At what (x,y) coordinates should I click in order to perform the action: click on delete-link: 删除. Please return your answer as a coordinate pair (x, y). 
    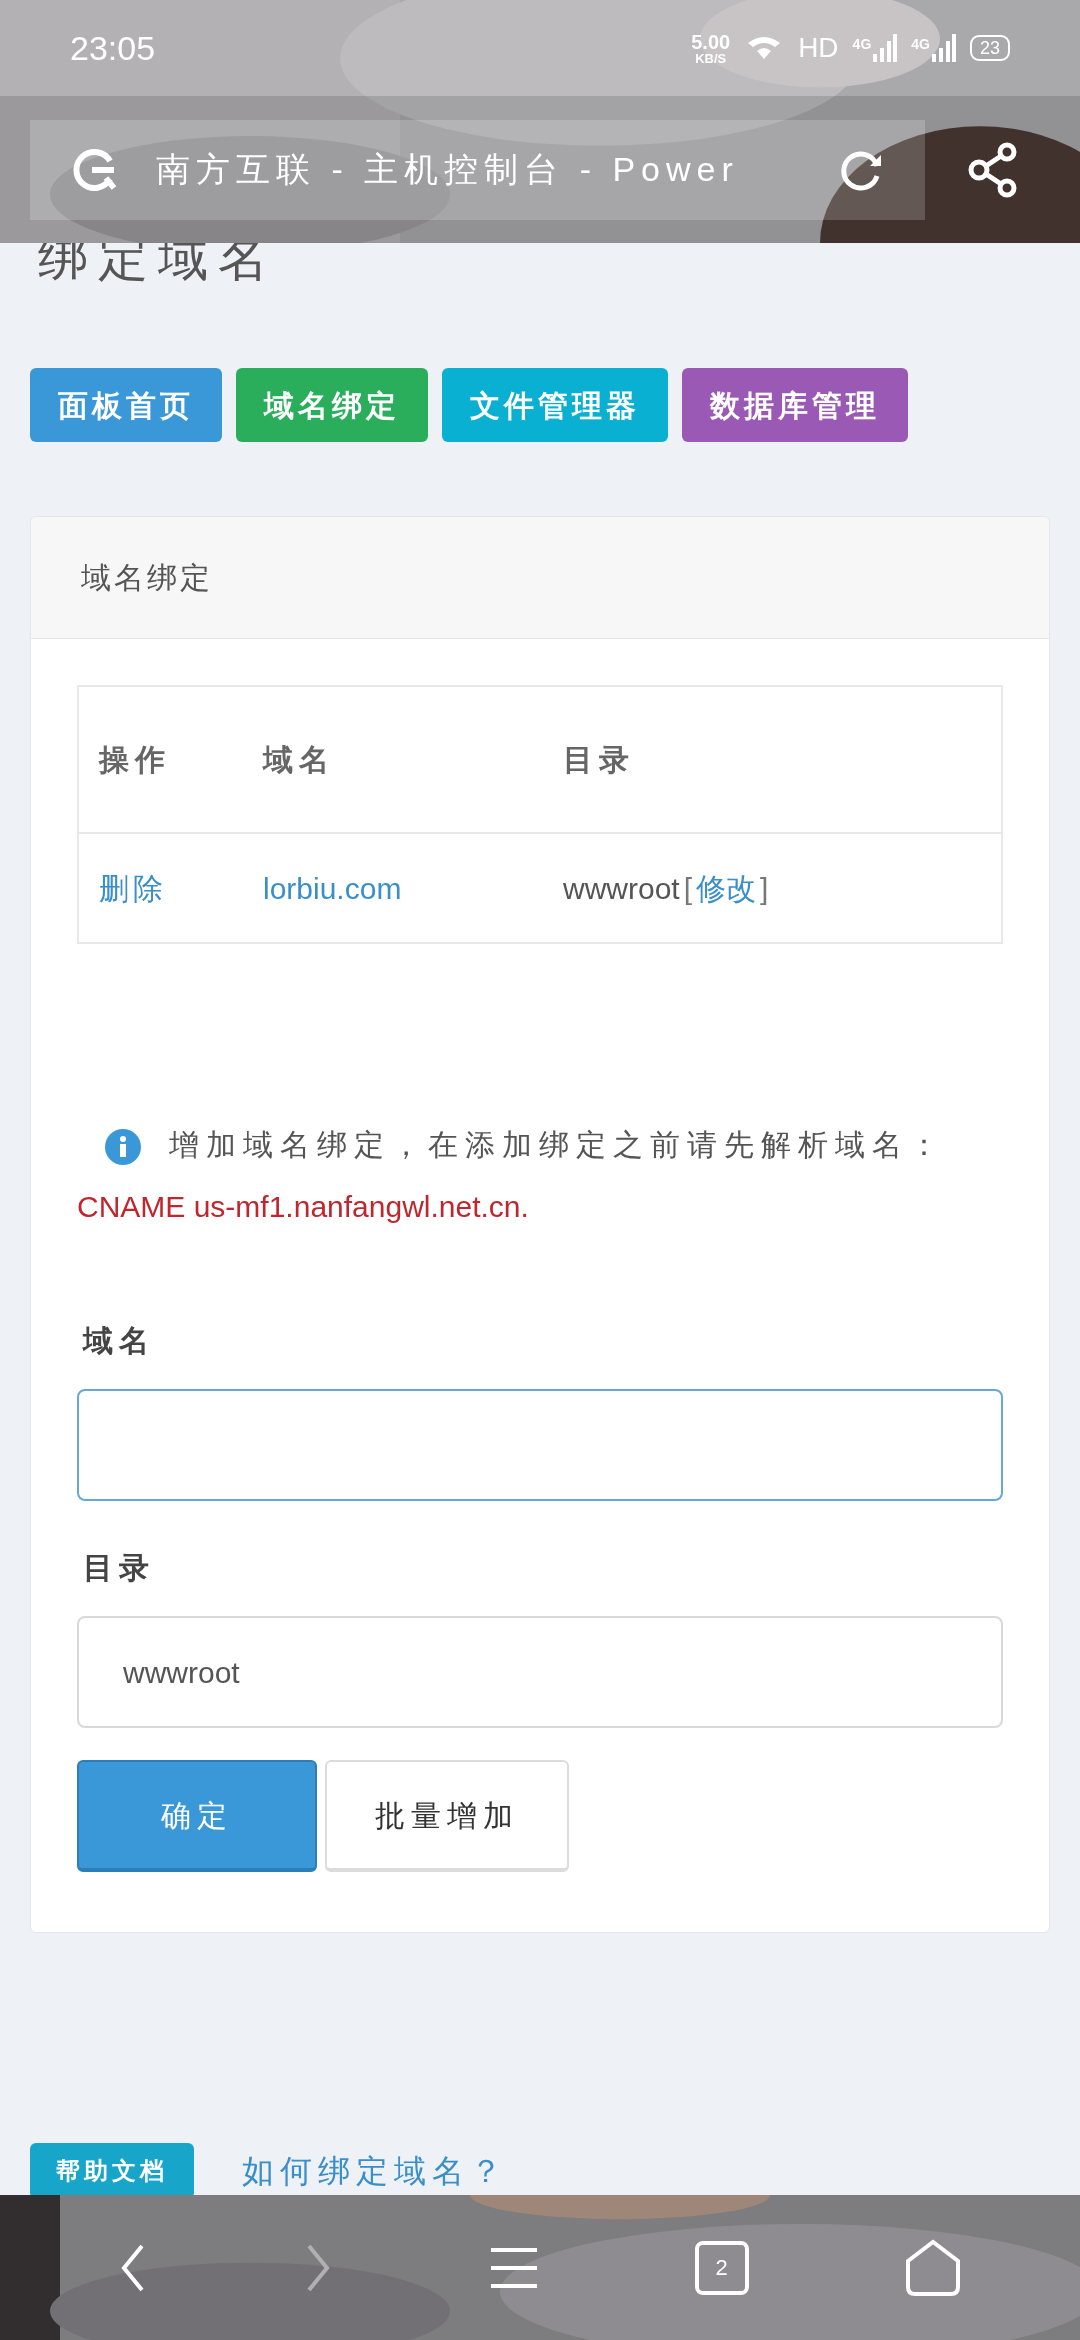
    Looking at the image, I should click on (133, 888).